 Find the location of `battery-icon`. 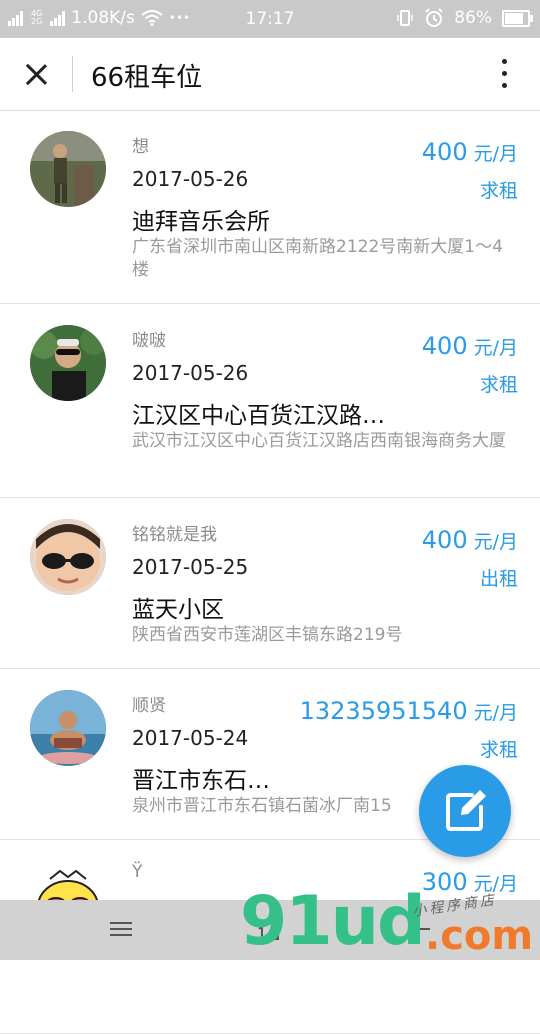

battery-icon is located at coordinates (517, 18).